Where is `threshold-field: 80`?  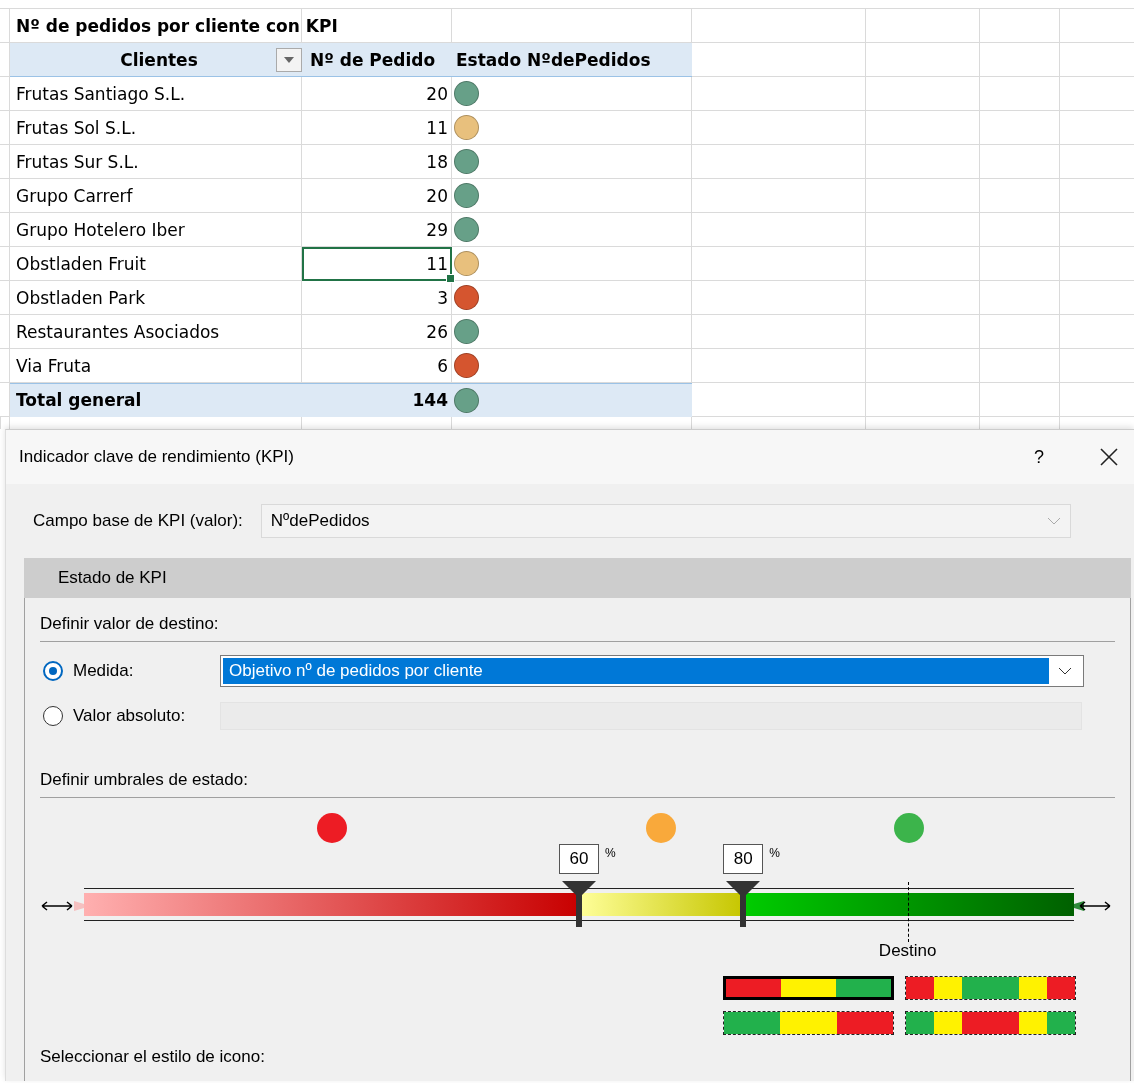
threshold-field: 80 is located at coordinates (743, 859).